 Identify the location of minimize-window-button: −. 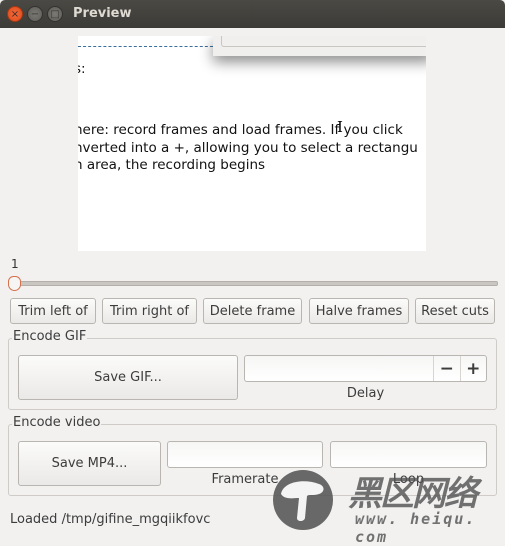
(35, 14).